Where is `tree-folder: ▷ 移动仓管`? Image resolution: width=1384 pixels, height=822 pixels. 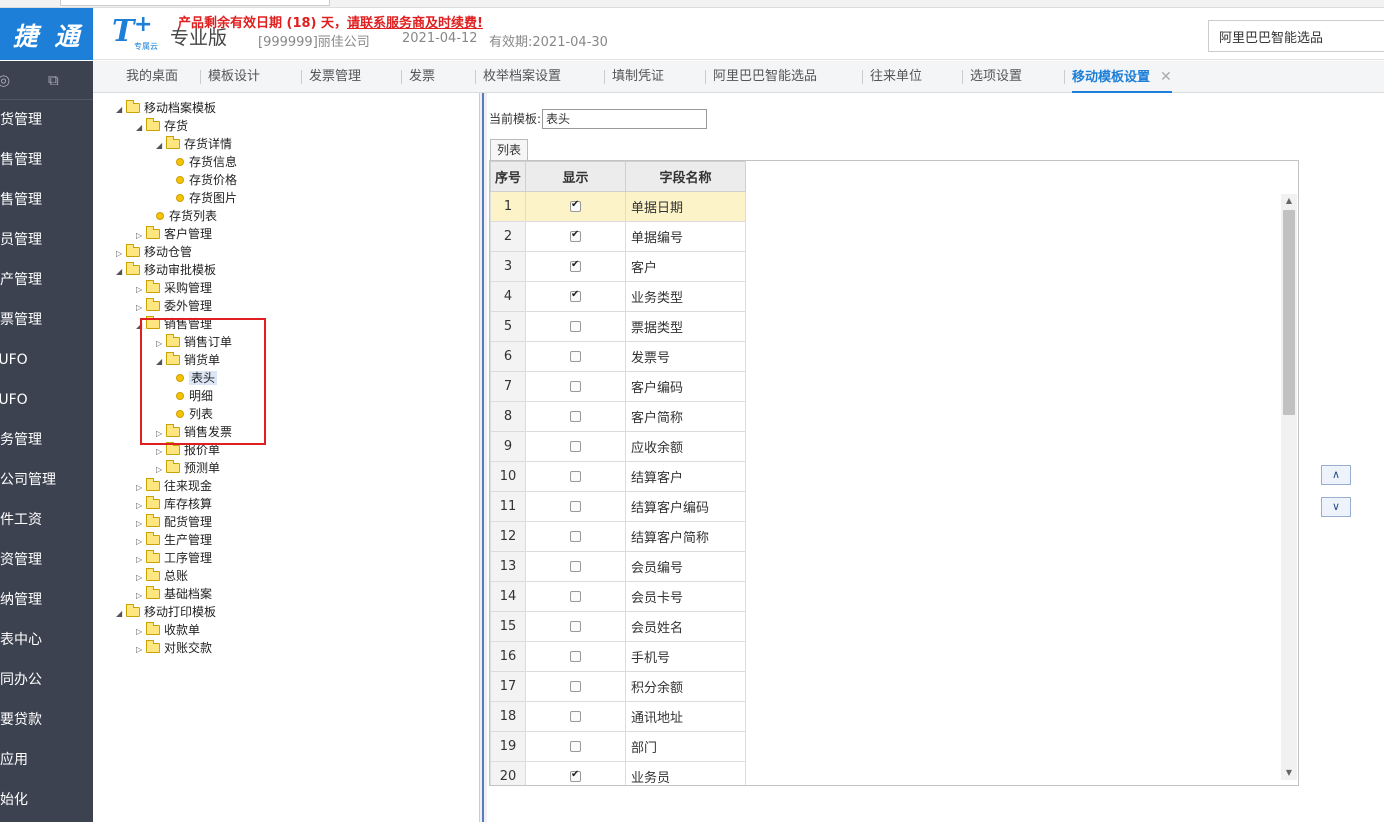 tree-folder: ▷ 移动仓管 is located at coordinates (154, 252).